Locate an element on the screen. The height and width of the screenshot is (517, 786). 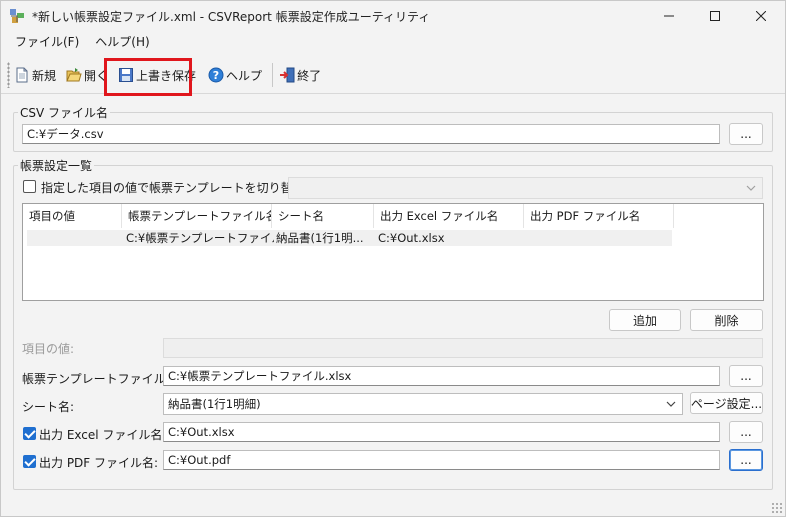
pdf-output-checkbox is located at coordinates (29, 461).